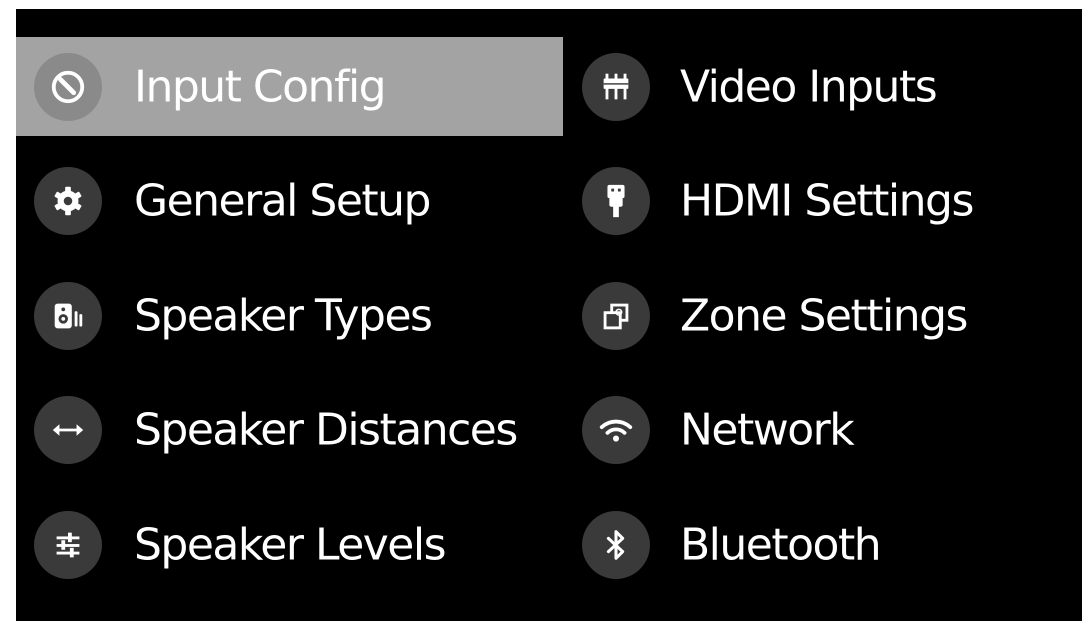  Describe the element at coordinates (68, 86) in the screenshot. I see `input-config-icon` at that location.